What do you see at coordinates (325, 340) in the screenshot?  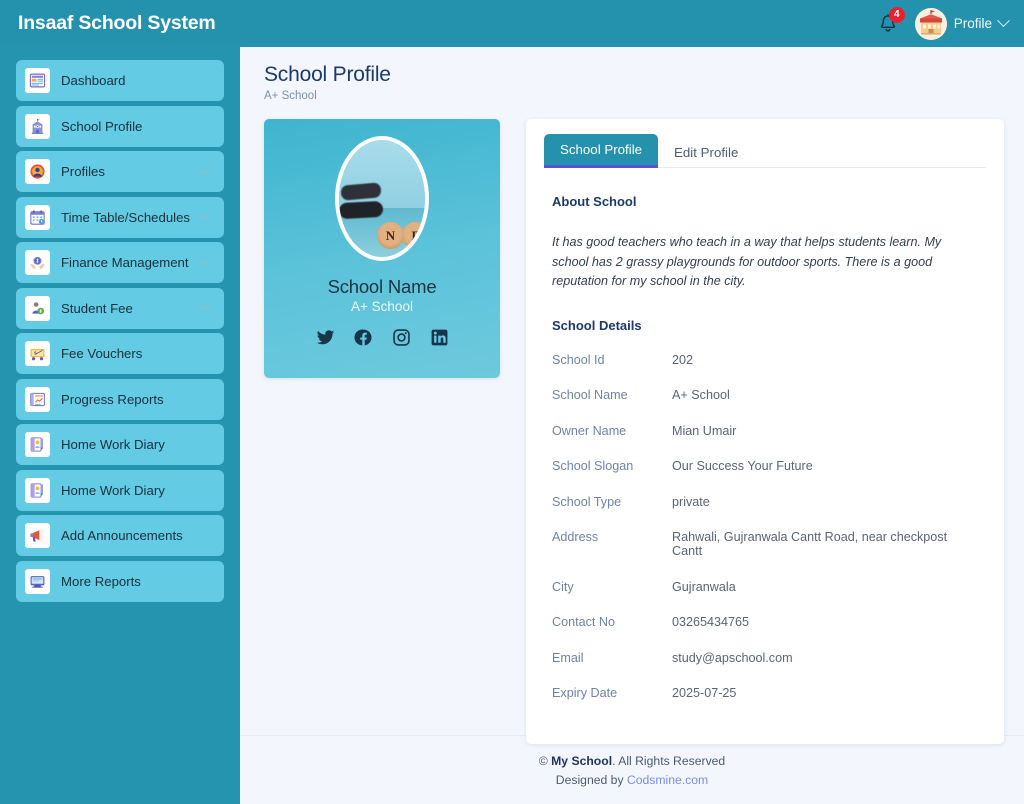 I see `twitter-icon` at bounding box center [325, 340].